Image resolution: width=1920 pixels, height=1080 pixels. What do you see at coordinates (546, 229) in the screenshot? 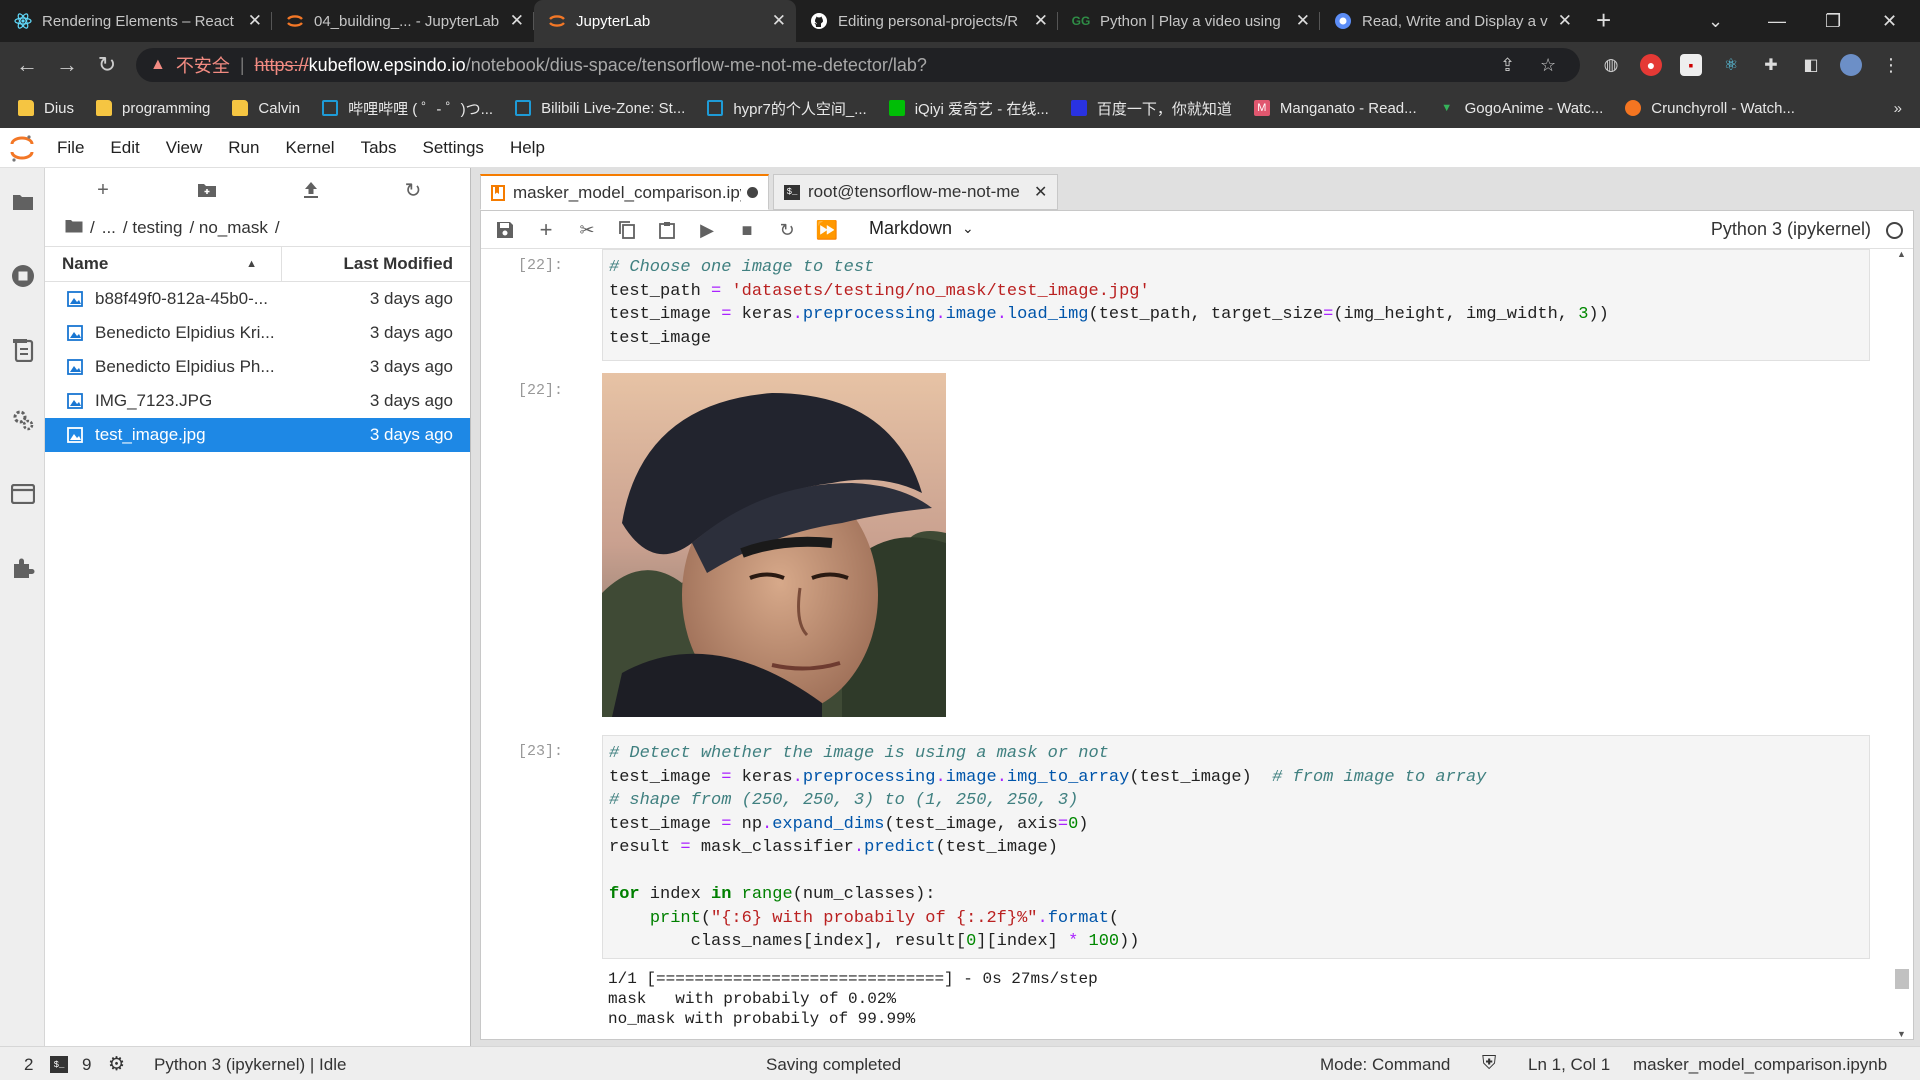
I see `insert-cell-icon: +` at bounding box center [546, 229].